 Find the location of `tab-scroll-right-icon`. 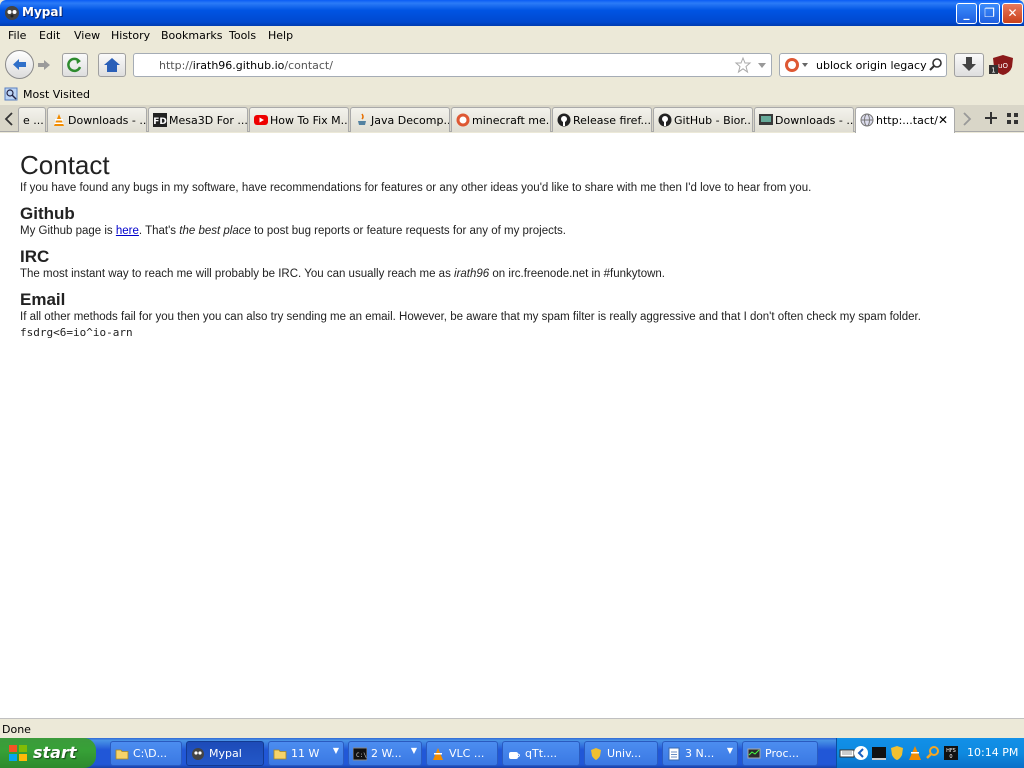

tab-scroll-right-icon is located at coordinates (967, 119).